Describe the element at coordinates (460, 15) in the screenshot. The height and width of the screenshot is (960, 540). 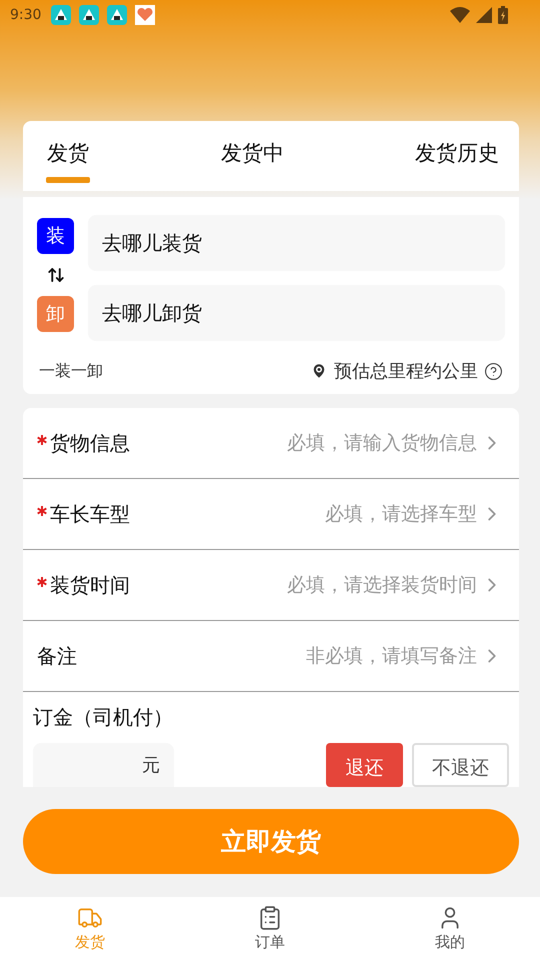
I see `wifi-icon` at that location.